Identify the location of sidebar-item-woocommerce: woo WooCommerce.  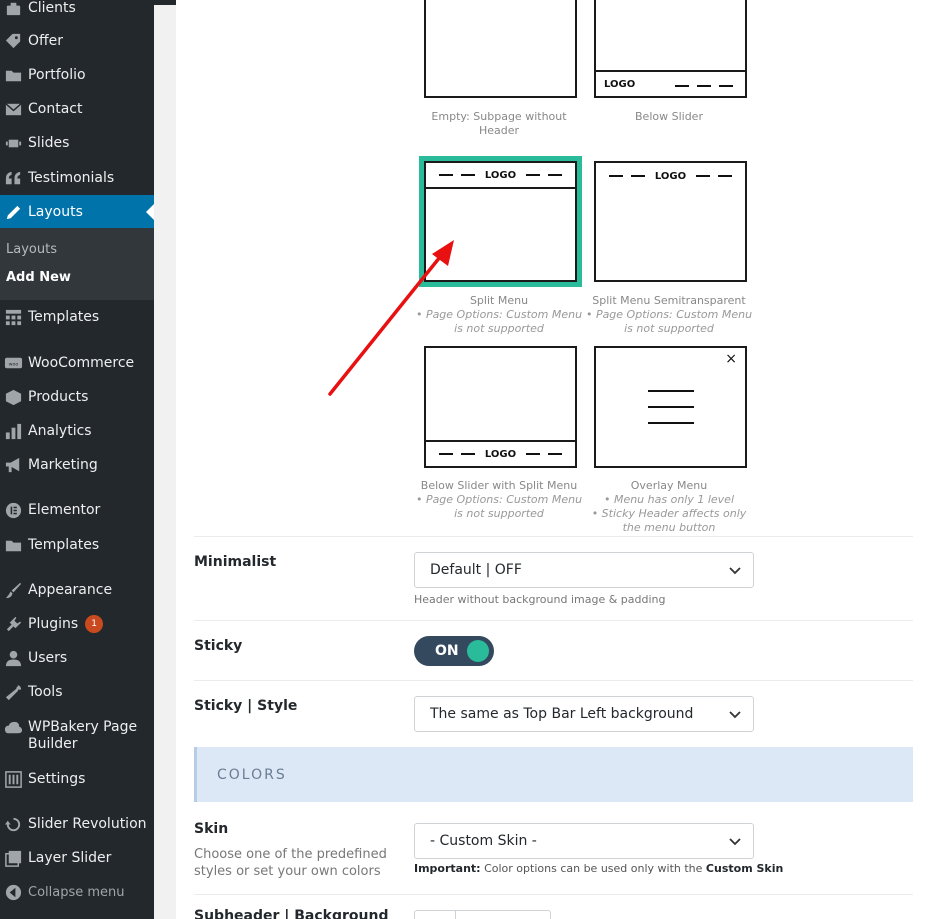
(77, 363).